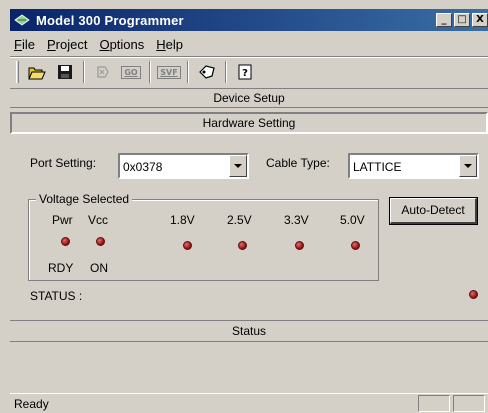  I want to click on voltage-3-3-led, so click(299, 245).